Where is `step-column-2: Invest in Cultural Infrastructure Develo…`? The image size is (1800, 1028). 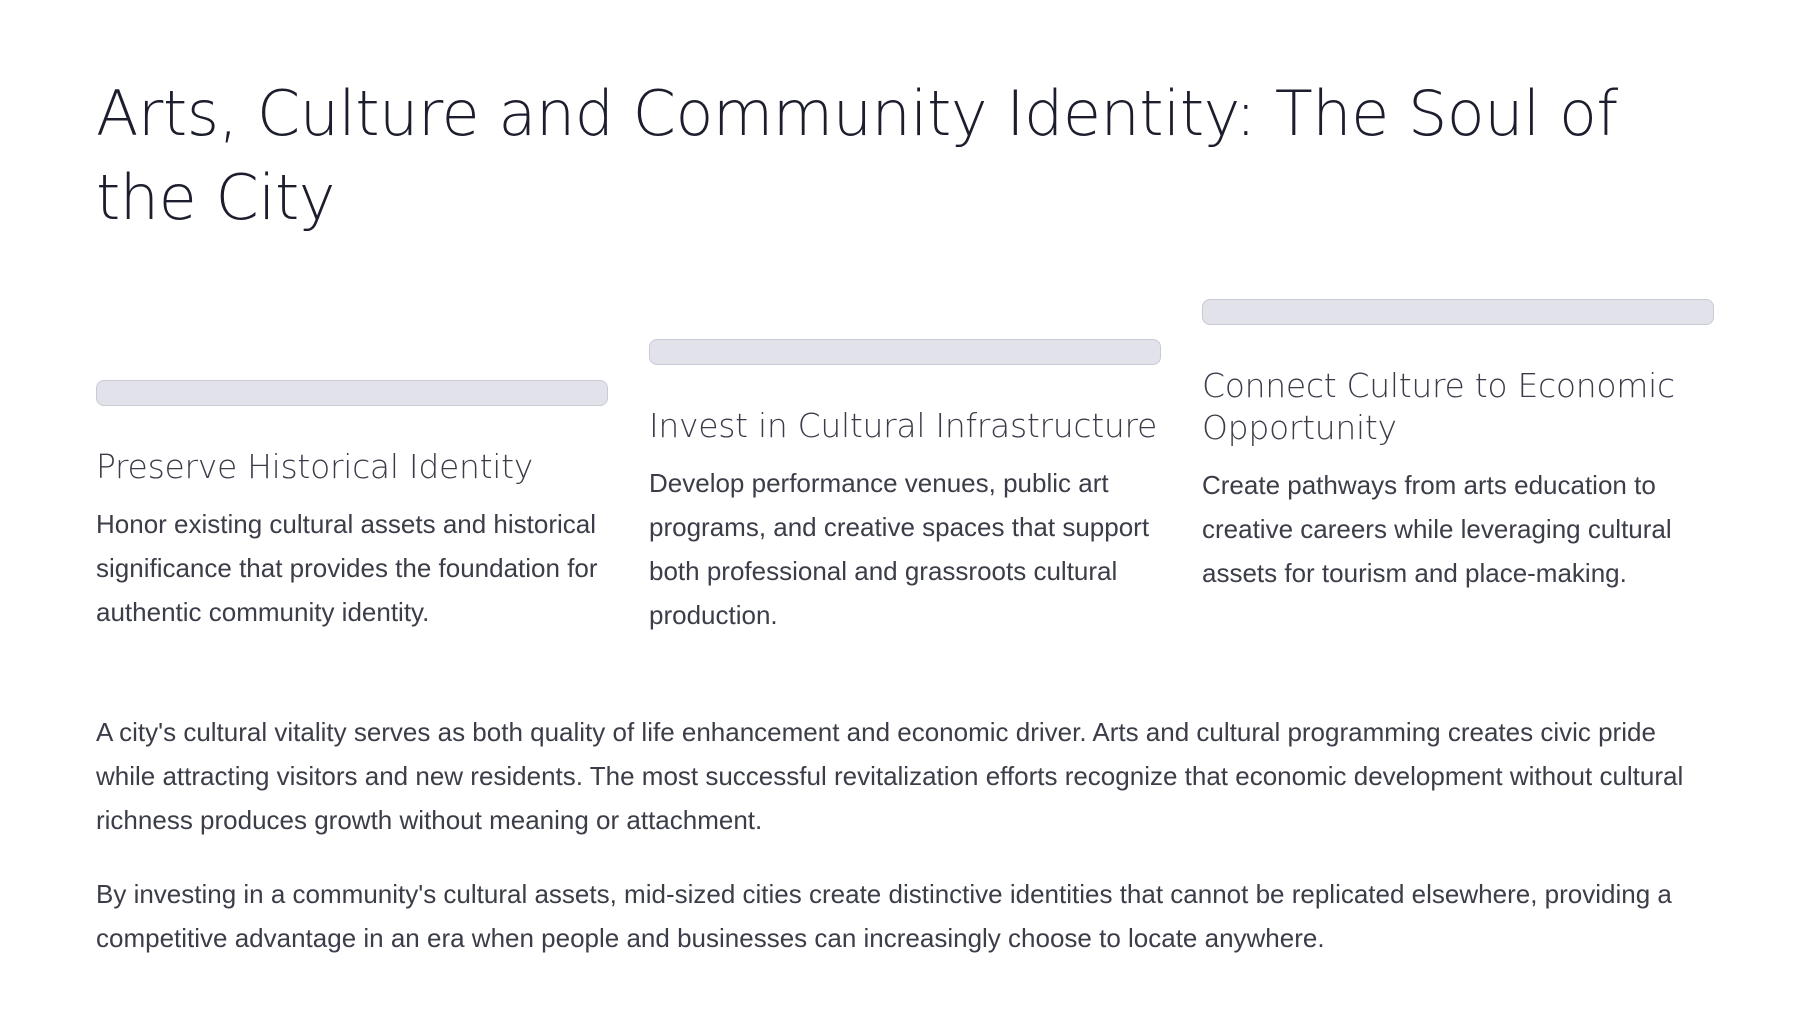 step-column-2: Invest in Cultural Infrastructure Develo… is located at coordinates (905, 488).